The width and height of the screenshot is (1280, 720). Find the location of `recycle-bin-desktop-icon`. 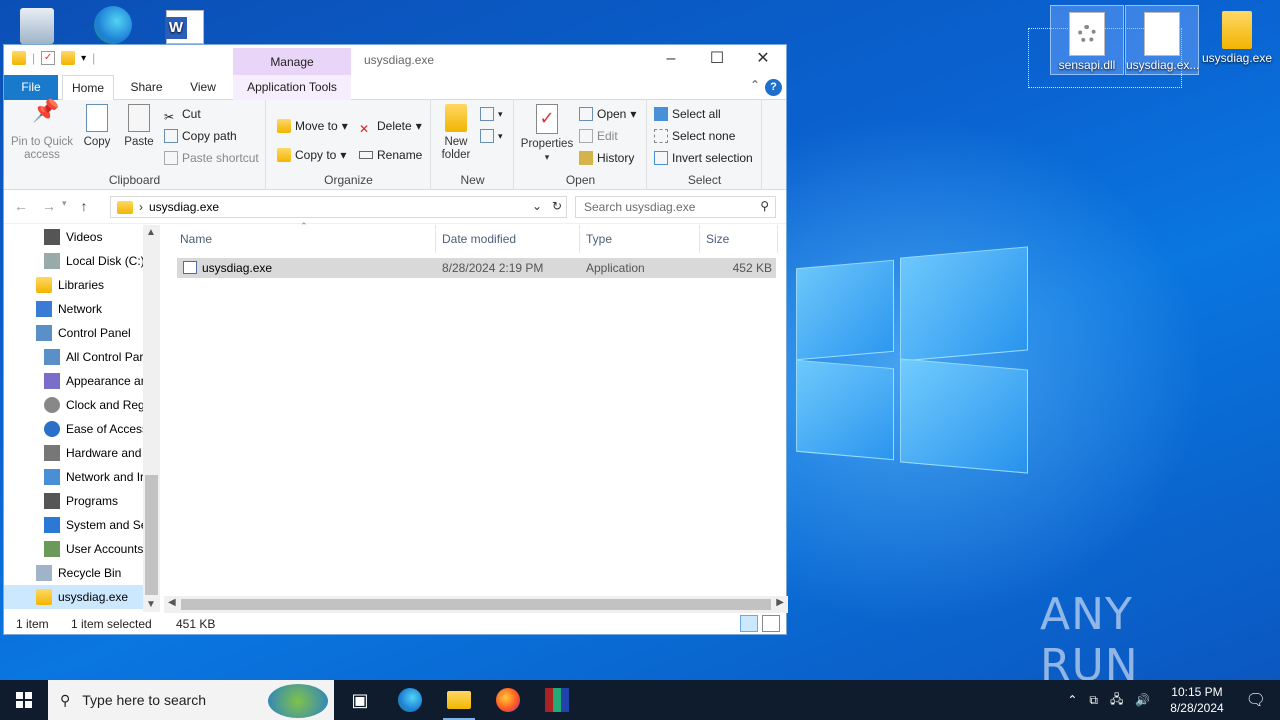

recycle-bin-desktop-icon is located at coordinates (37, 23).